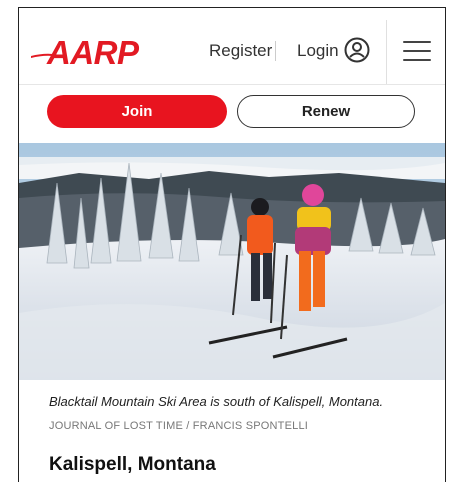 The width and height of the screenshot is (449, 487). I want to click on login-link: Login, so click(318, 51).